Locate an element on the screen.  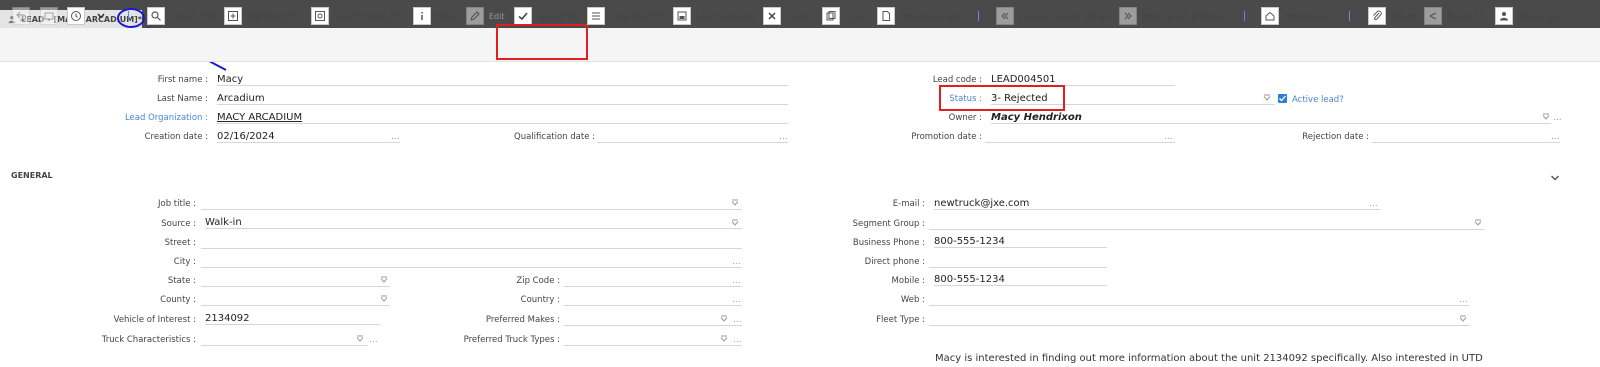
business-phone-field: 800-555-1234 is located at coordinates (1020, 242).